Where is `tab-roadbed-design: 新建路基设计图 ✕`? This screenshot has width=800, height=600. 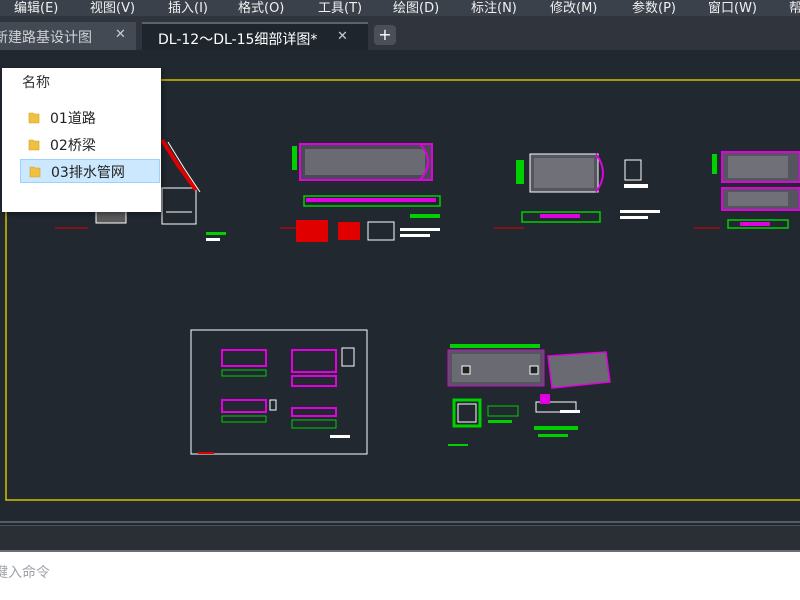 tab-roadbed-design: 新建路基设计图 ✕ is located at coordinates (68, 36).